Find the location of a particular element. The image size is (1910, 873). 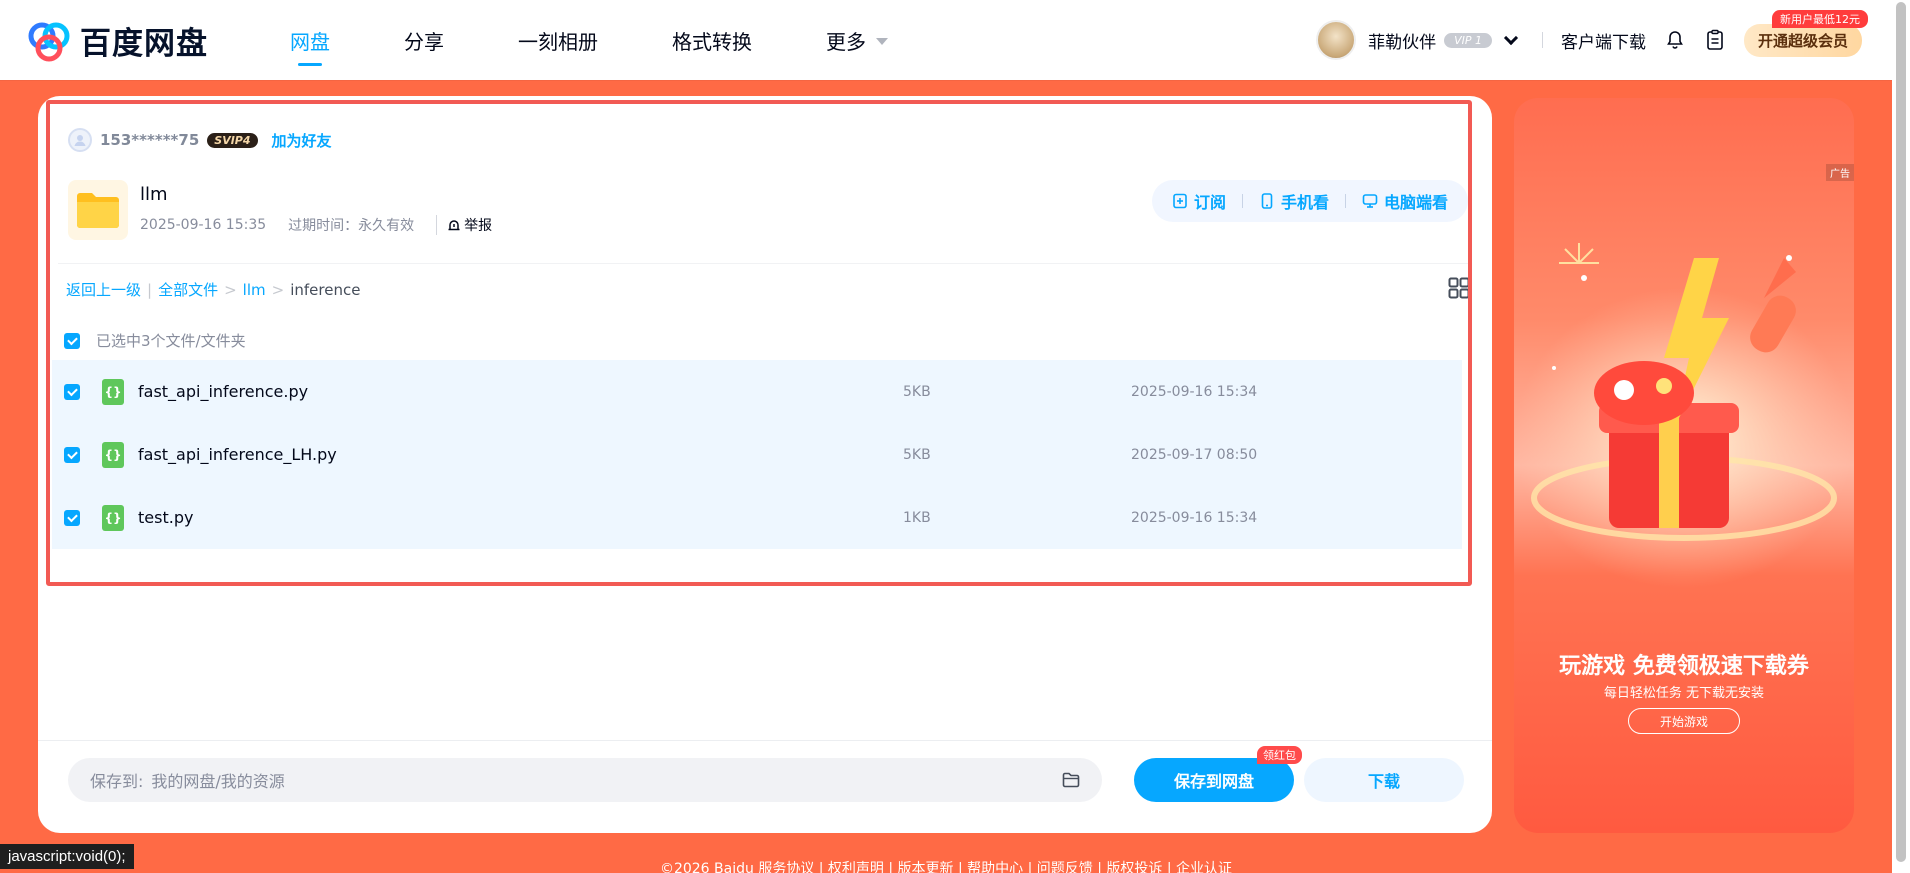

share-created-time: 2025-09-16 15:35 is located at coordinates (203, 225).